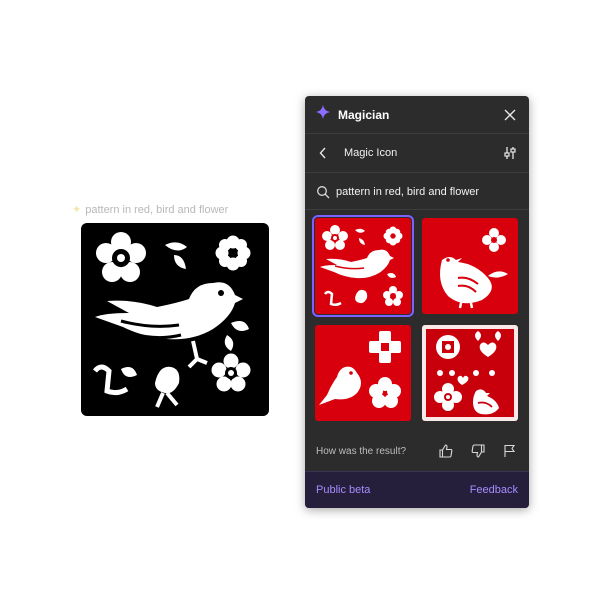 Image resolution: width=600 pixels, height=599 pixels. Describe the element at coordinates (478, 451) in the screenshot. I see `thumbs-down-icon` at that location.